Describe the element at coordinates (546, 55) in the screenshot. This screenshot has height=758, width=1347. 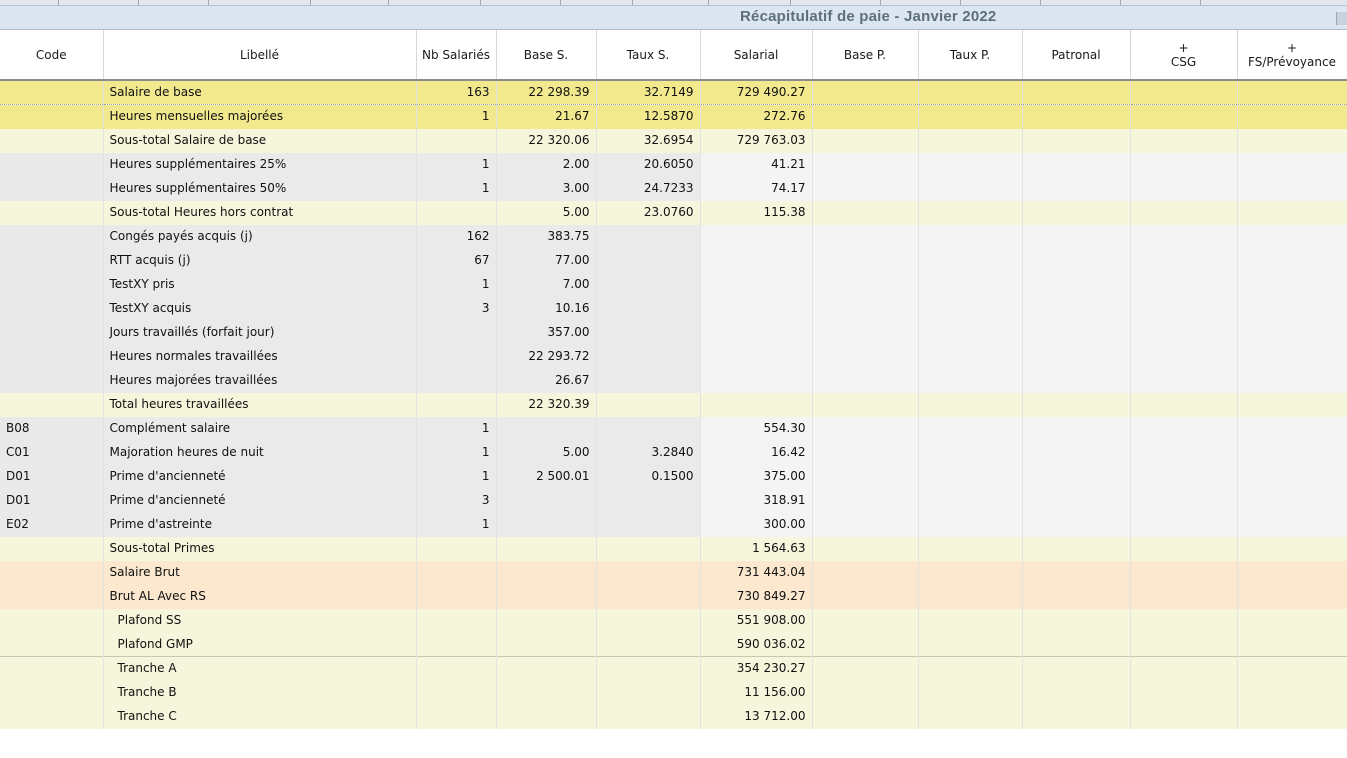
I see `col-header-base-s: Base S.` at that location.